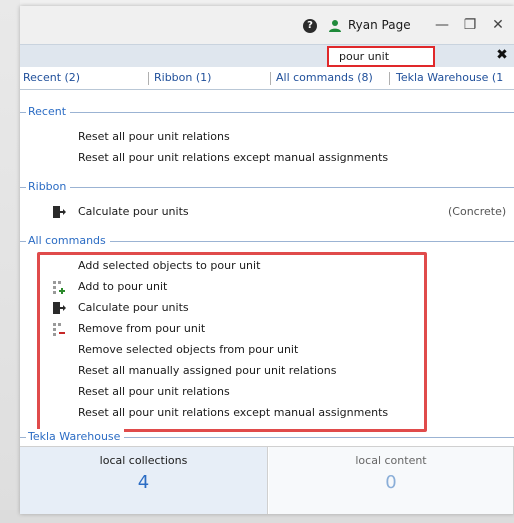 The height and width of the screenshot is (523, 514). I want to click on maximize-button: ❐, so click(470, 25).